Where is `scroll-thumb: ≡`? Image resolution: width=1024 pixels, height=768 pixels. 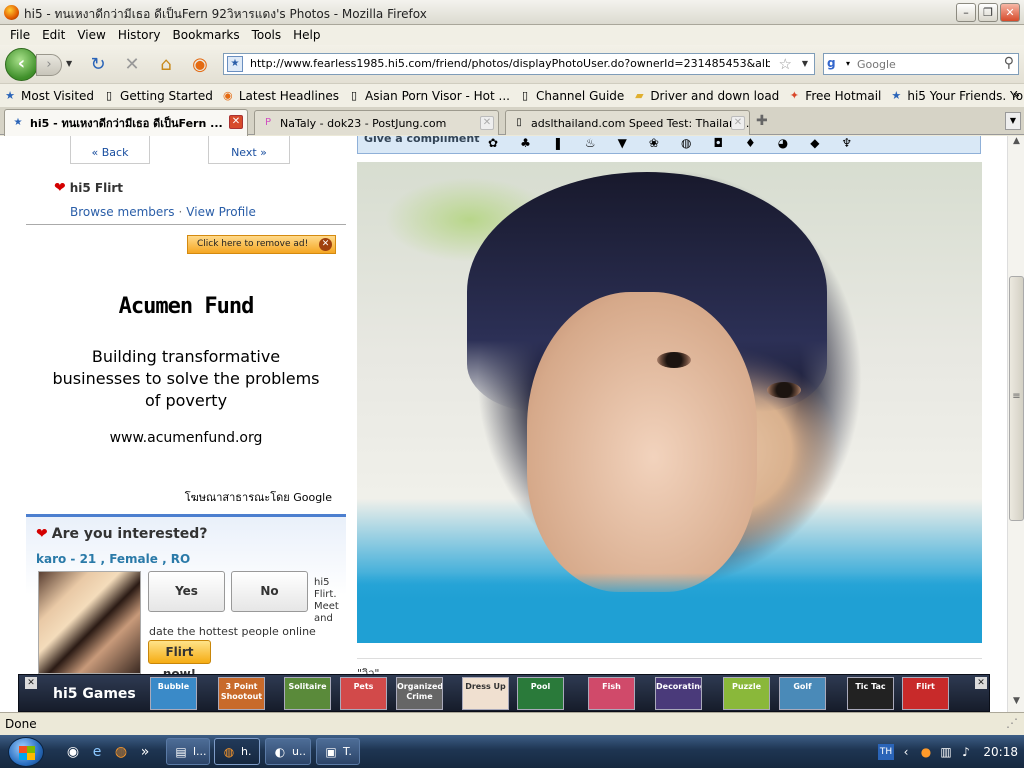
scroll-thumb: ≡ is located at coordinates (1016, 398).